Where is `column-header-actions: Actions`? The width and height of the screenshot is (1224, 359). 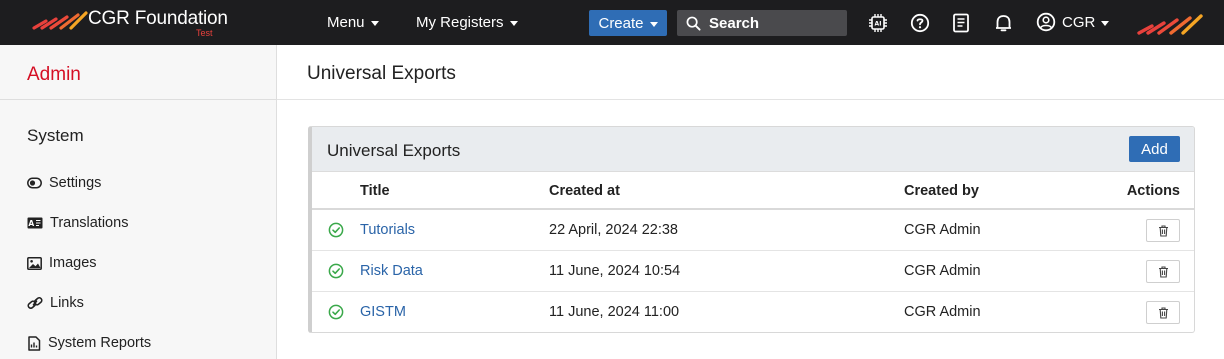 column-header-actions: Actions is located at coordinates (1153, 191).